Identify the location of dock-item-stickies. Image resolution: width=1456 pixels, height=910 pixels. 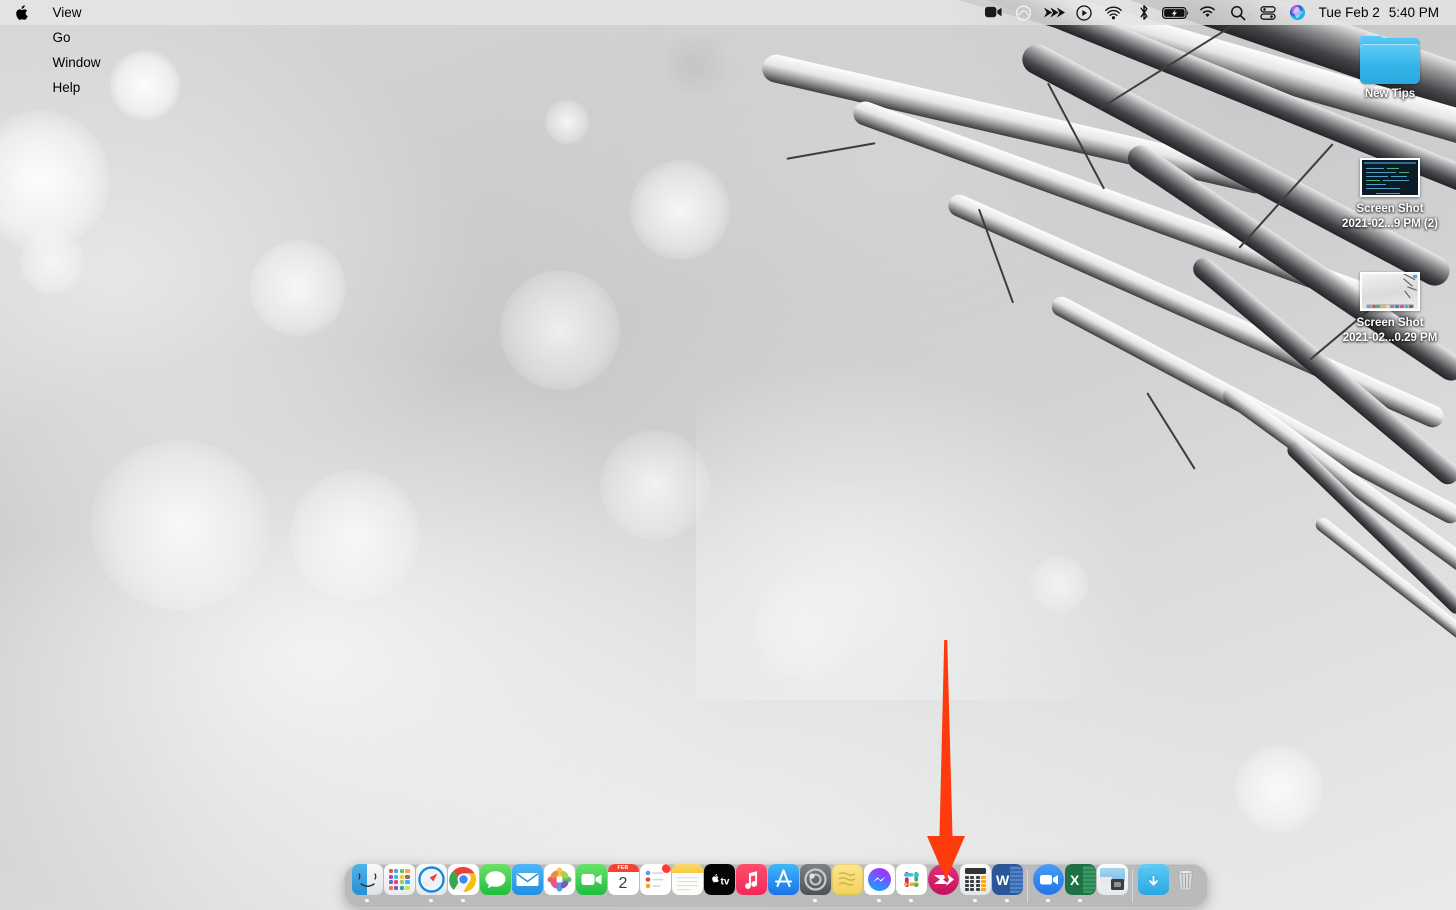
(847, 884).